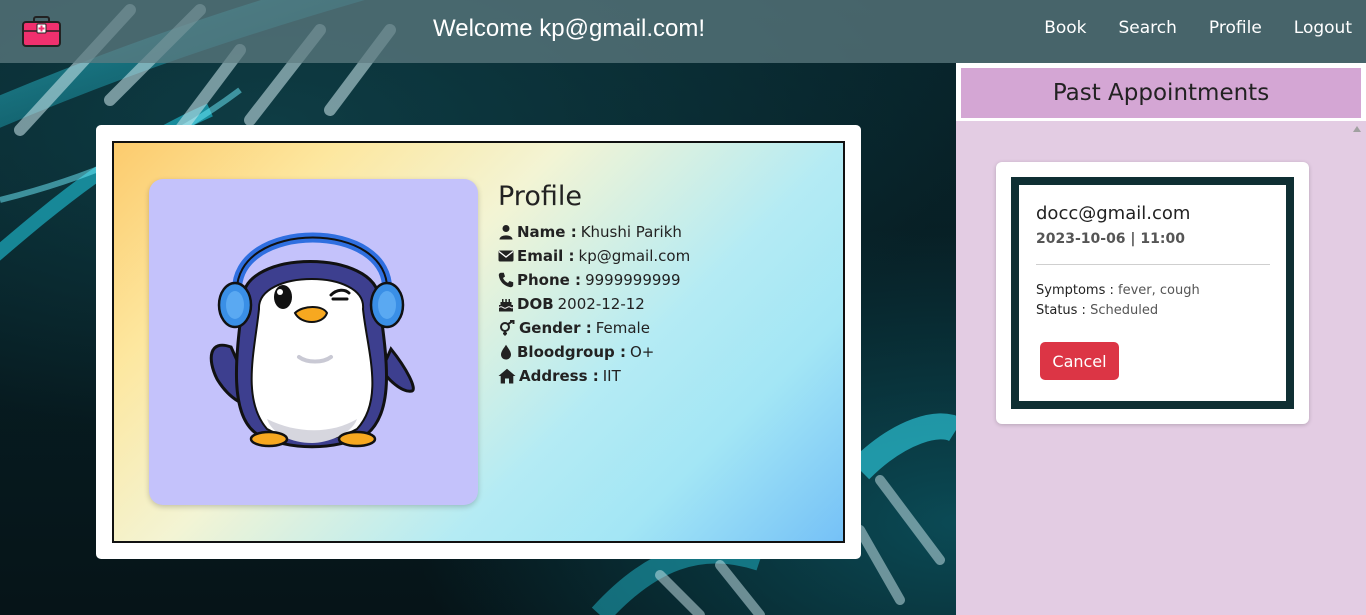  Describe the element at coordinates (1161, 93) in the screenshot. I see `past-appointments-header: Past Appointments` at that location.